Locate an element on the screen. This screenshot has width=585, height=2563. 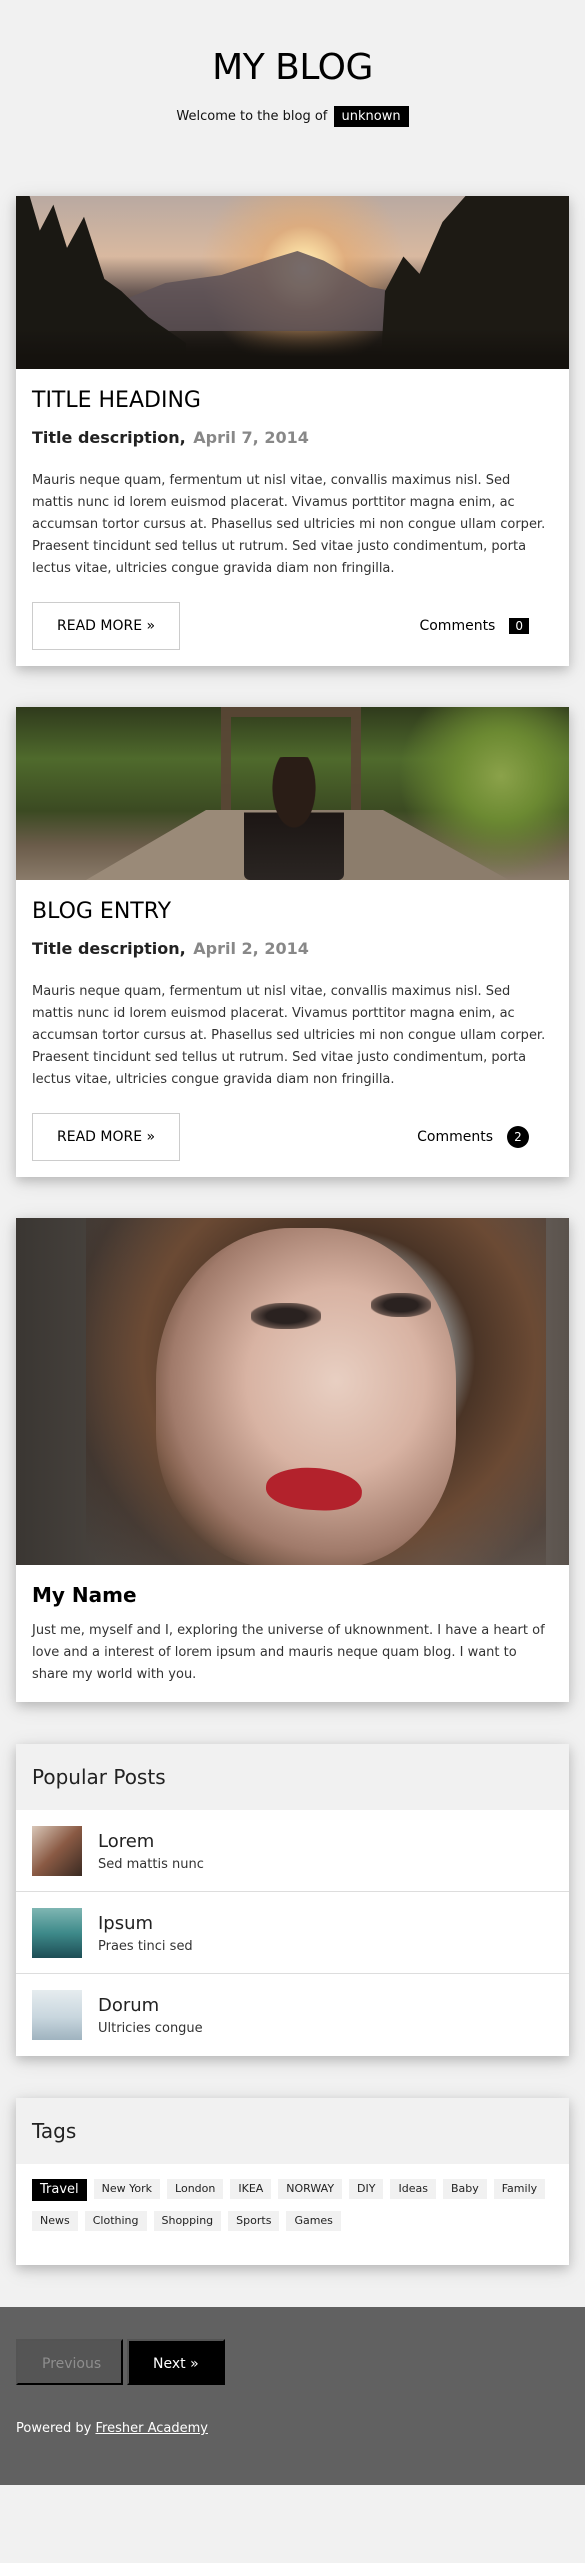
comments-link: Comments 2 is located at coordinates (473, 1137).